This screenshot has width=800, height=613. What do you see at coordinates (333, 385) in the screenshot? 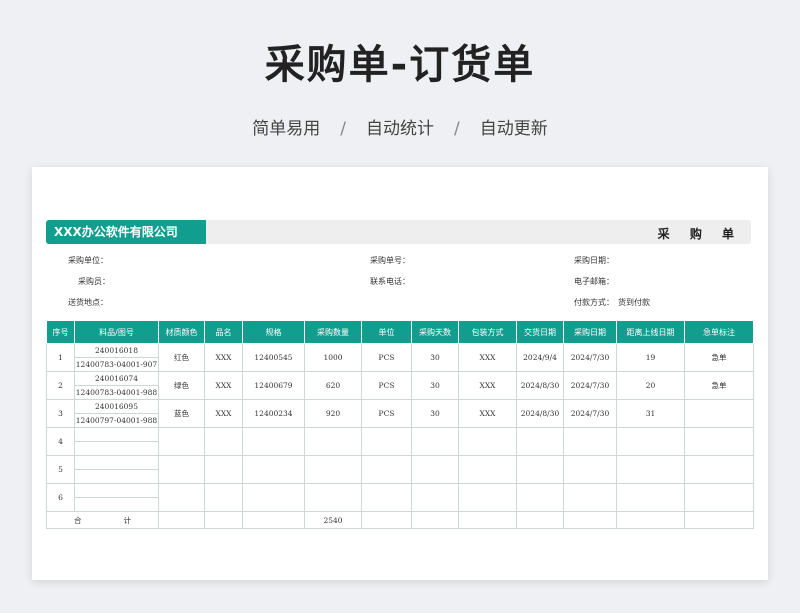
I see `table-cell-qty: 620` at bounding box center [333, 385].